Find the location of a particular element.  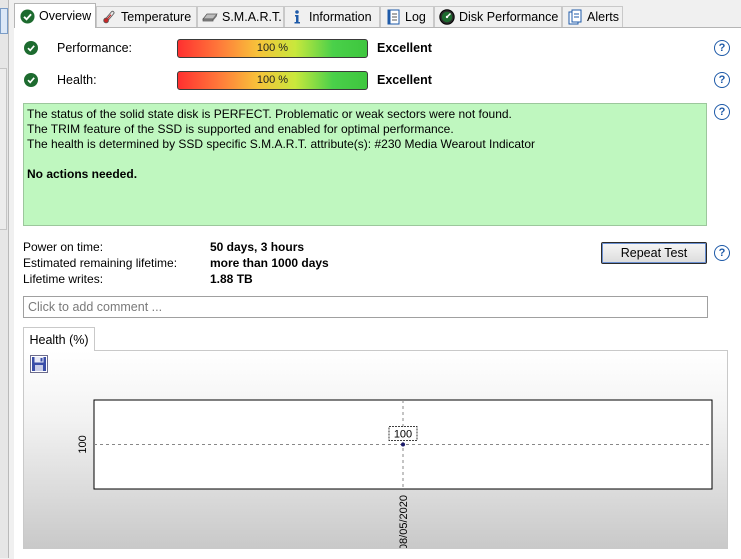

tab-label: Information is located at coordinates (340, 17).